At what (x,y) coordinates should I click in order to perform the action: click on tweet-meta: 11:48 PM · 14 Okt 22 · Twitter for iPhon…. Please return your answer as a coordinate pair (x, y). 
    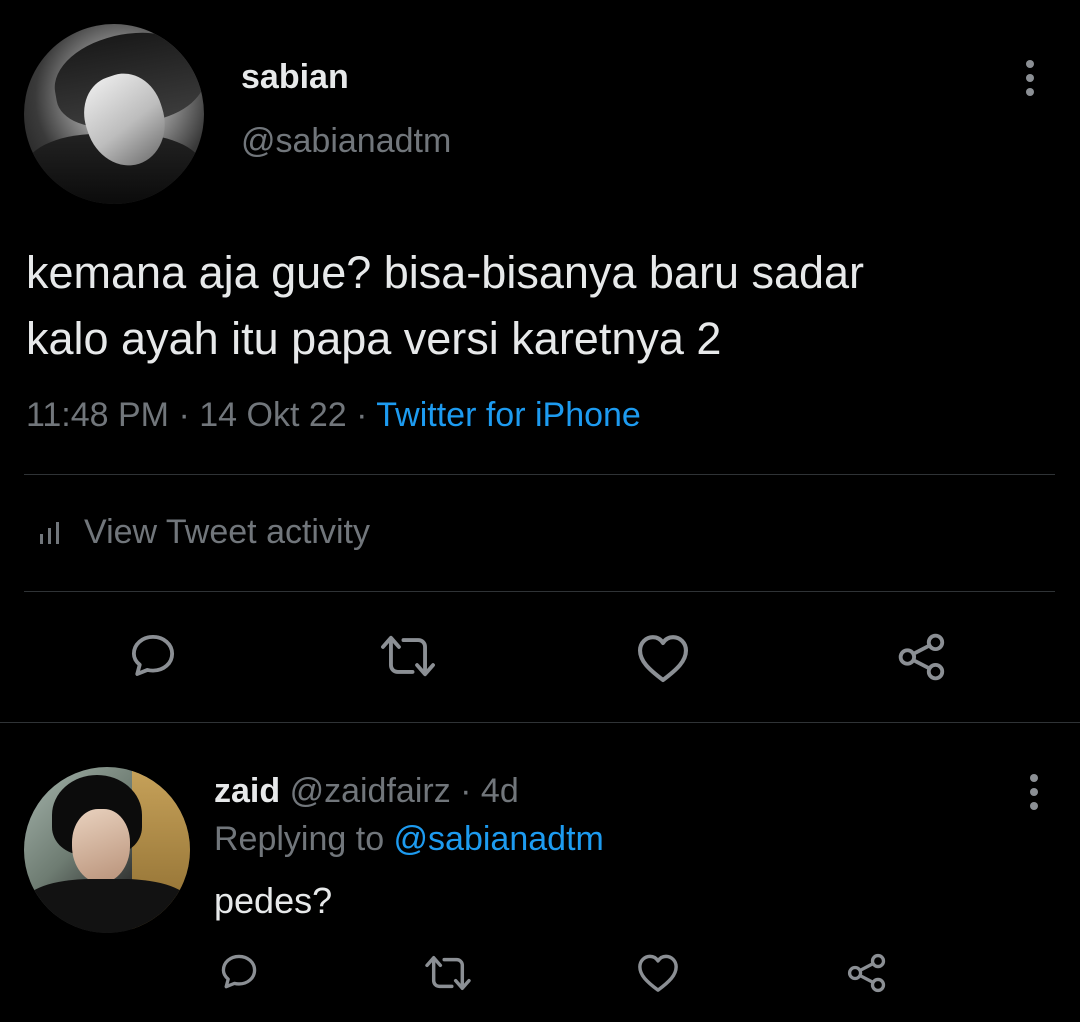
    Looking at the image, I should click on (333, 415).